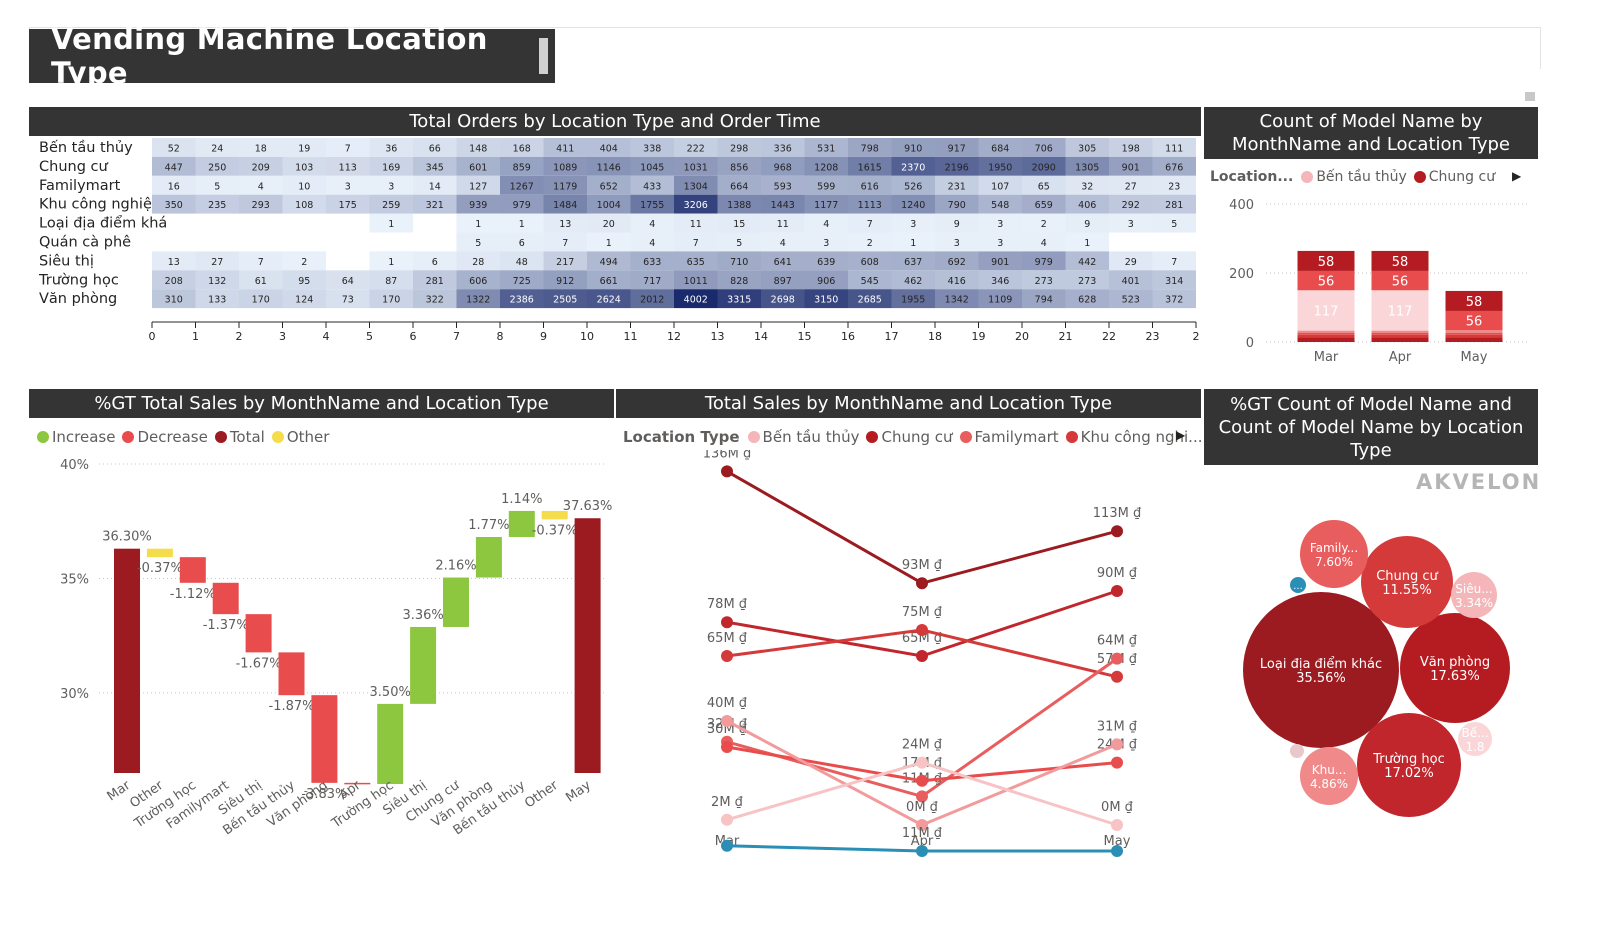 The width and height of the screenshot is (1600, 926). What do you see at coordinates (239, 437) in the screenshot?
I see `legend-item: Total` at bounding box center [239, 437].